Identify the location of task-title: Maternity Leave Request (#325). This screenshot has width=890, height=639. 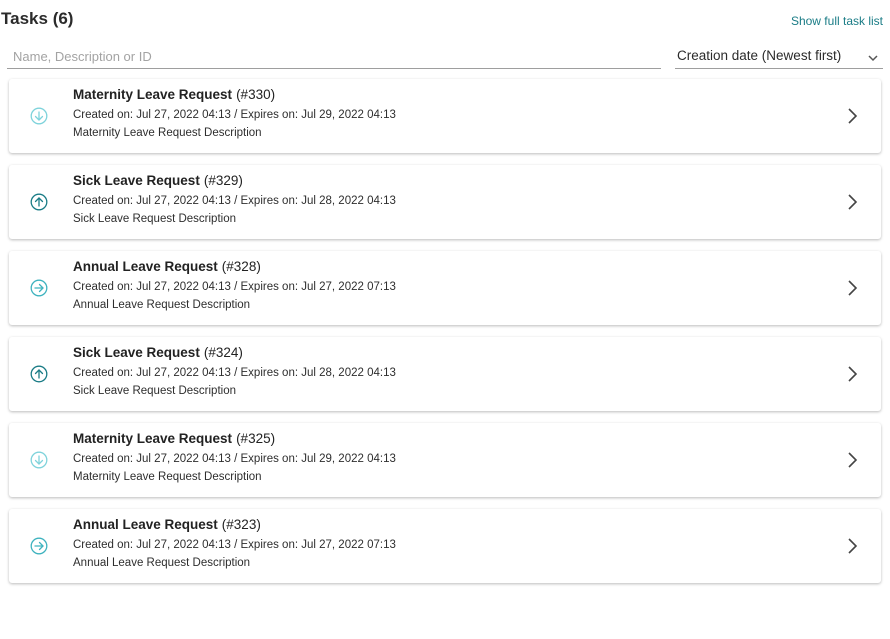
(174, 438).